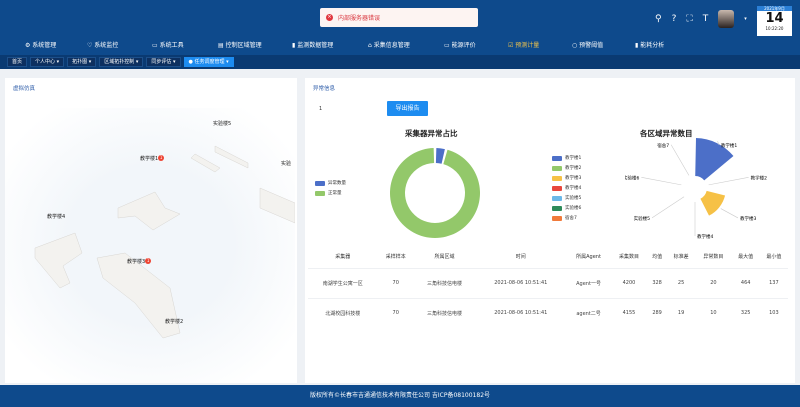 Image resolution: width=800 pixels, height=407 pixels. I want to click on building-label: 实验楼5, so click(222, 124).